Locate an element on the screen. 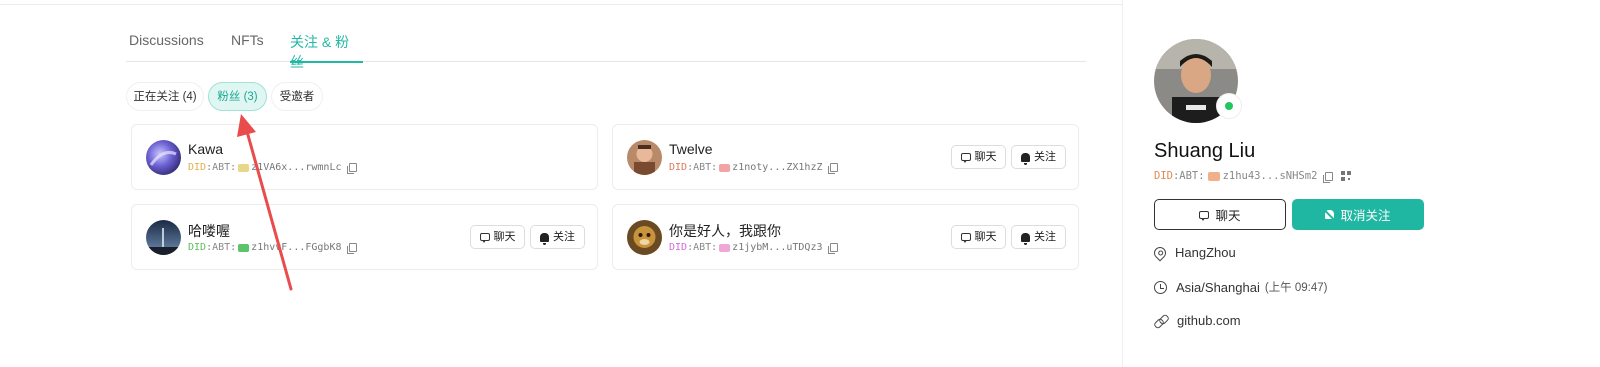  sidebar-divider is located at coordinates (1122, 183).